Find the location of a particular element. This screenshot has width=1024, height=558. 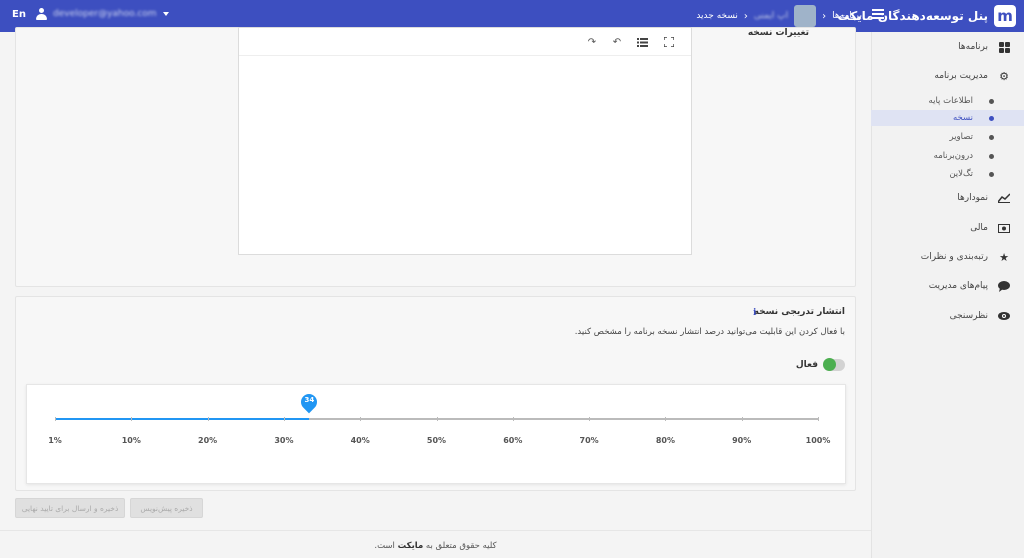

info-icon: i is located at coordinates (758, 313).